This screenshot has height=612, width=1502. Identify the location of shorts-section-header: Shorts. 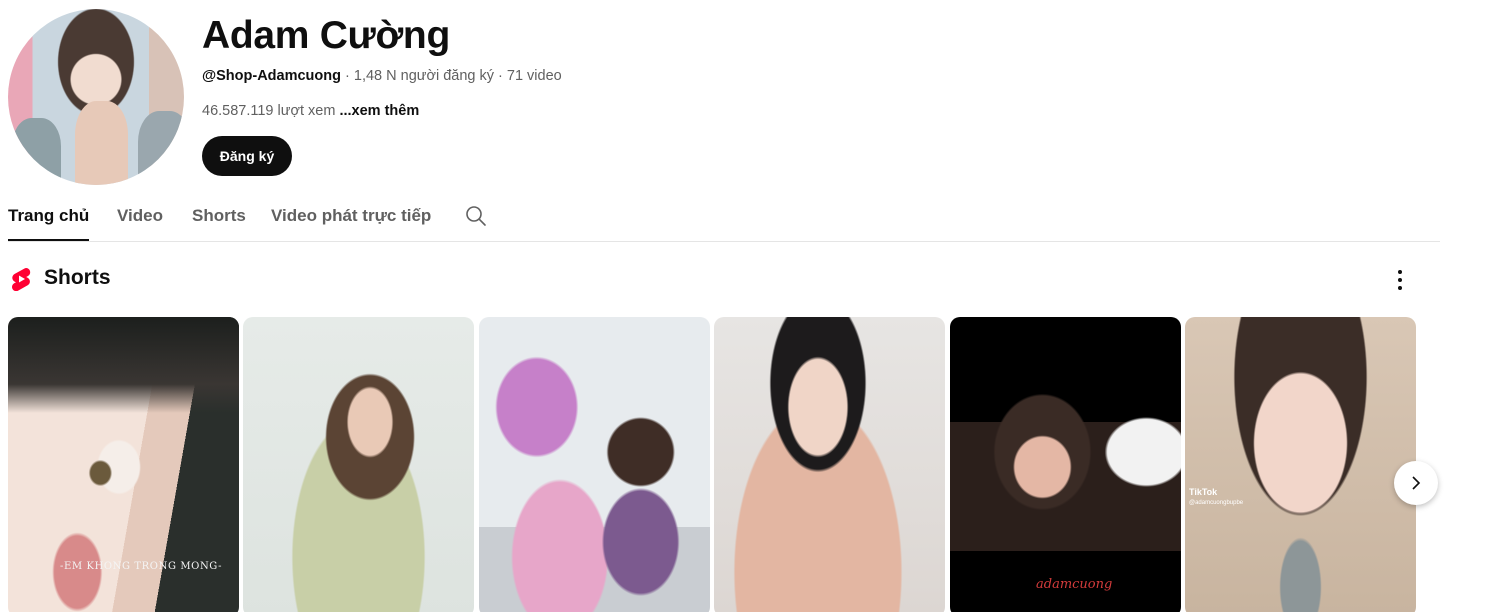
(718, 279).